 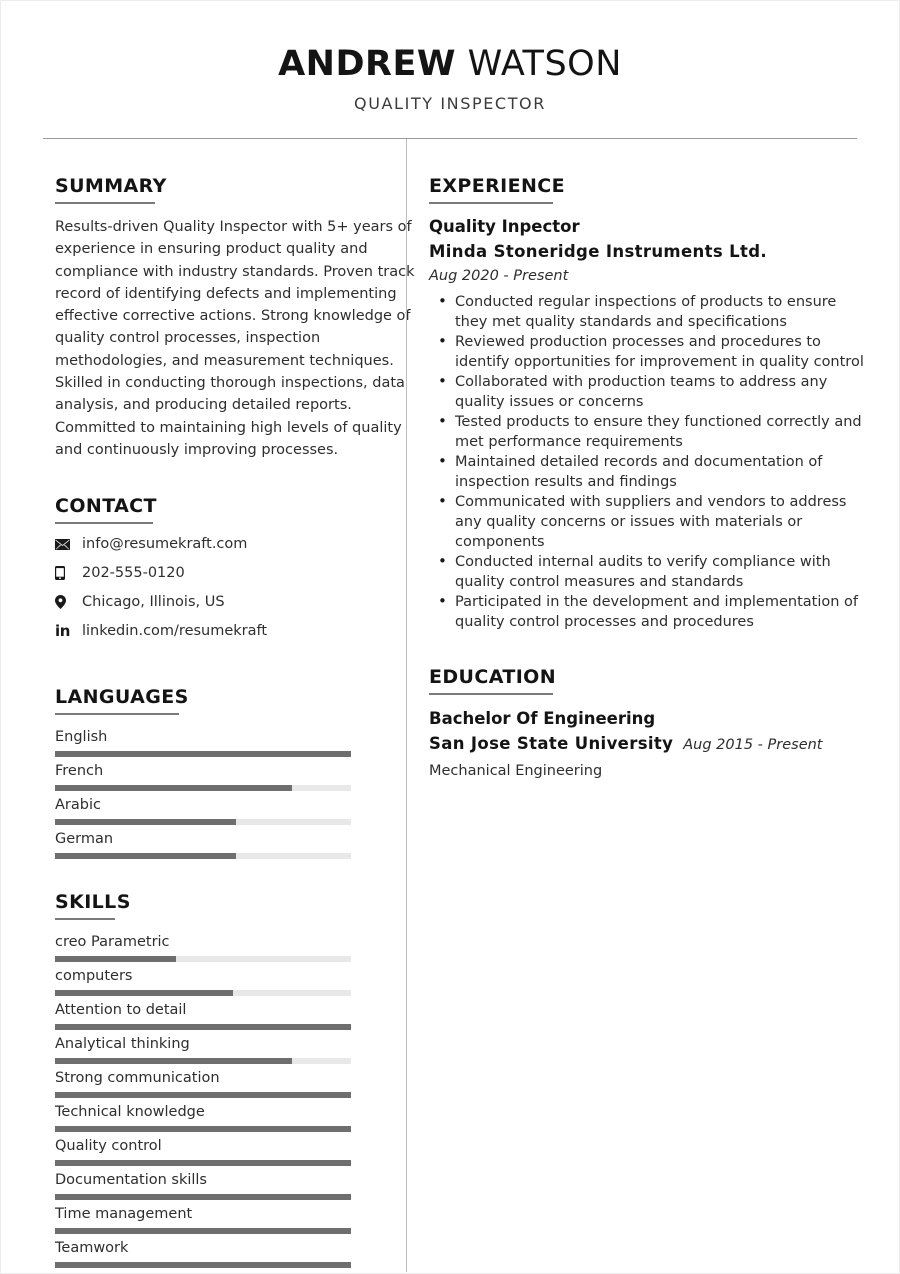 I want to click on skill-item: Teamwork, so click(x=230, y=1253).